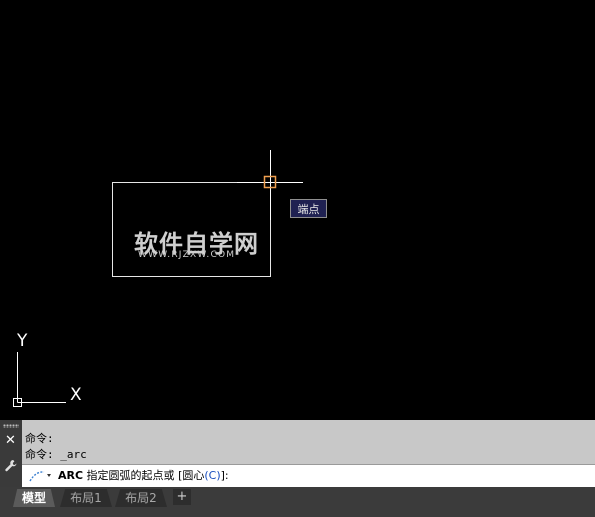  What do you see at coordinates (297, 502) in the screenshot?
I see `layout-tabs-bar: 模型 布局1 布局2 +` at bounding box center [297, 502].